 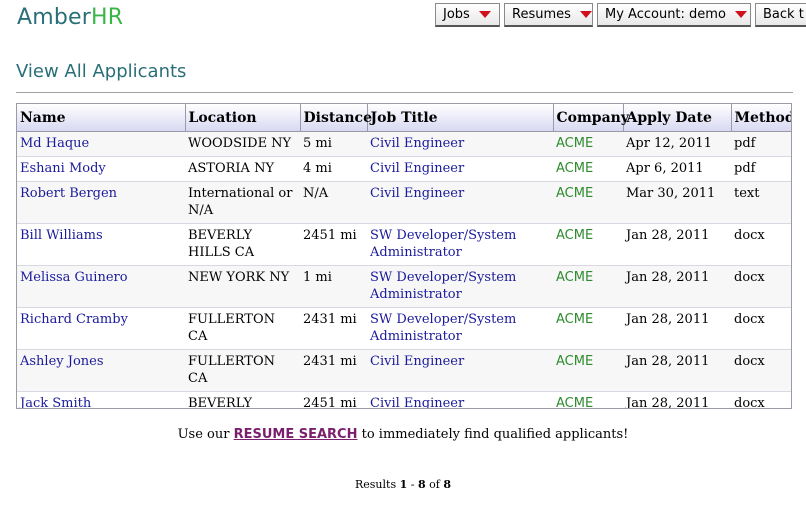 What do you see at coordinates (243, 118) in the screenshot?
I see `column-header-location: Location` at bounding box center [243, 118].